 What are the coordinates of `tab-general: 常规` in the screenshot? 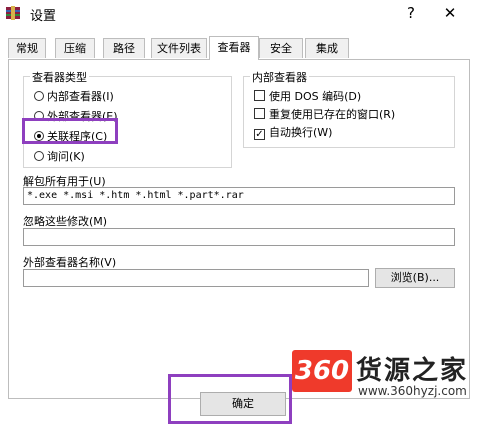 It's located at (27, 48).